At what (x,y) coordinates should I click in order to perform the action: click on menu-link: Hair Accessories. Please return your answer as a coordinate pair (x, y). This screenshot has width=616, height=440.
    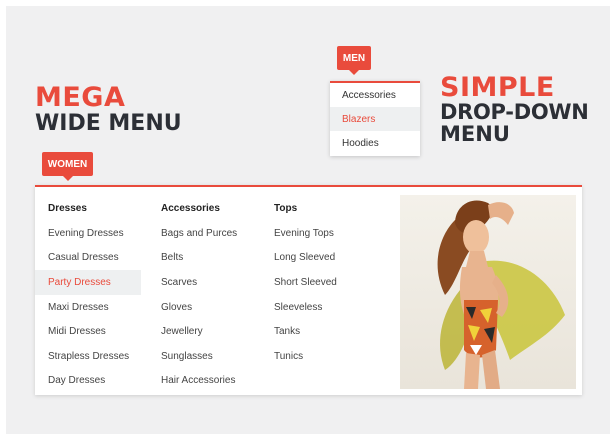
    Looking at the image, I should click on (203, 381).